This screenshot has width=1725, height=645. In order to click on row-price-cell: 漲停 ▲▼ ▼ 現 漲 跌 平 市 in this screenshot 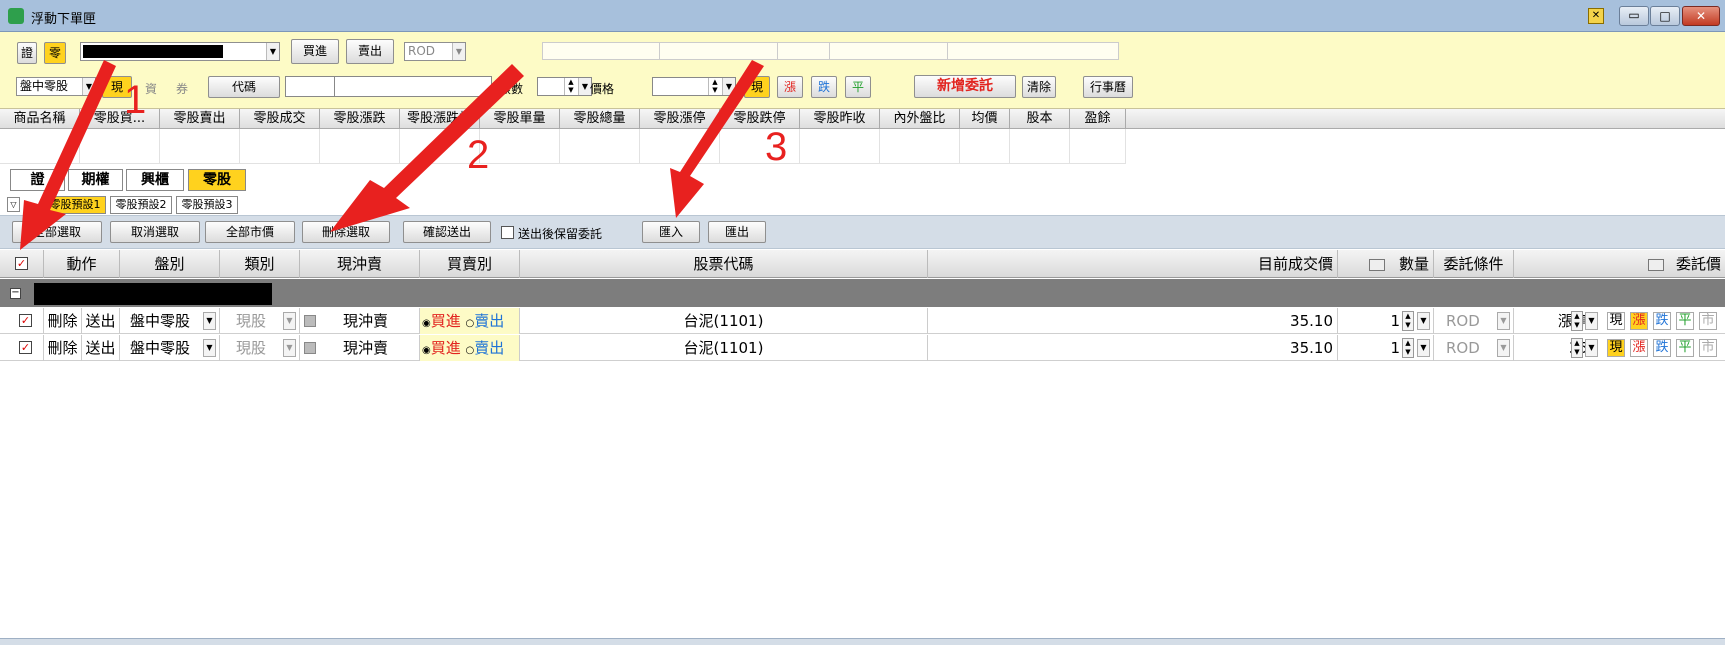, I will do `click(1619, 321)`.